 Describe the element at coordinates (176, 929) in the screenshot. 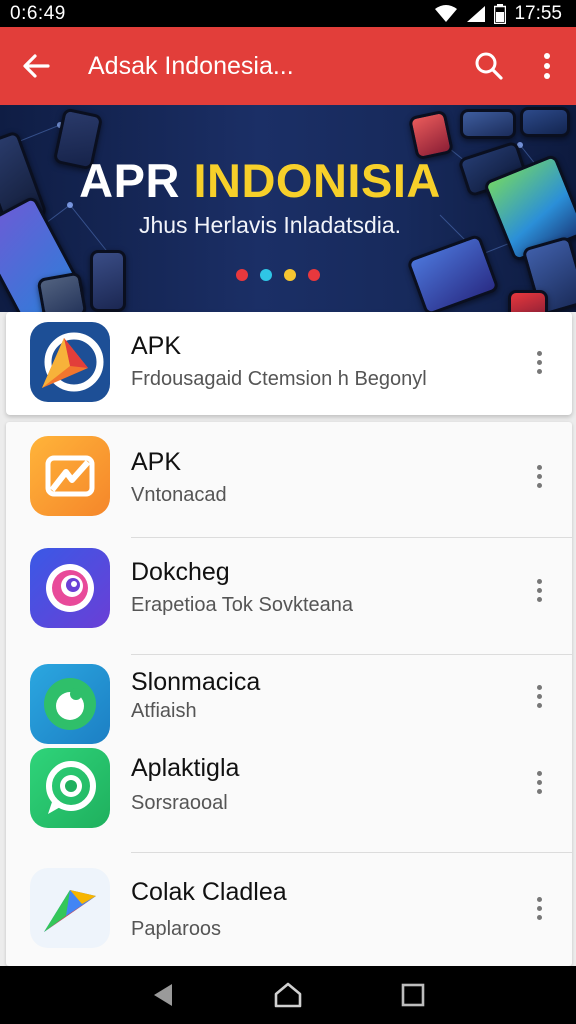

I see `app-description: Paplaroos` at that location.